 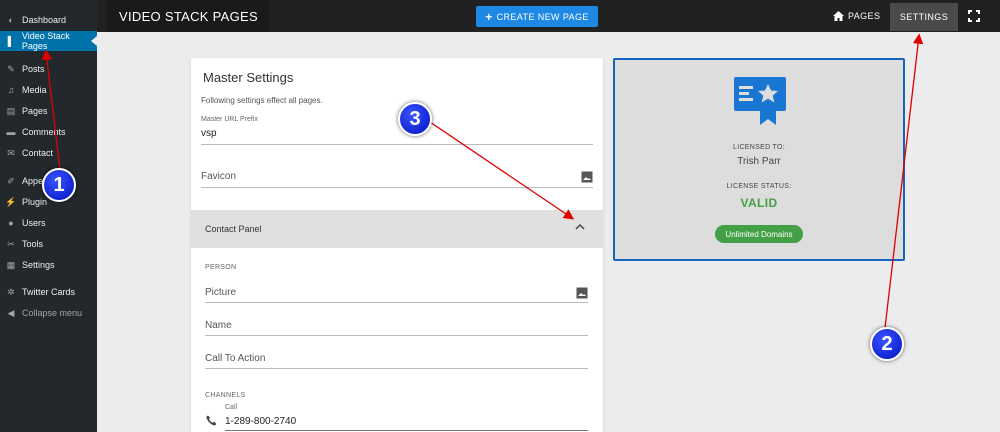 What do you see at coordinates (11, 291) in the screenshot?
I see `gear-icon: ✲` at bounding box center [11, 291].